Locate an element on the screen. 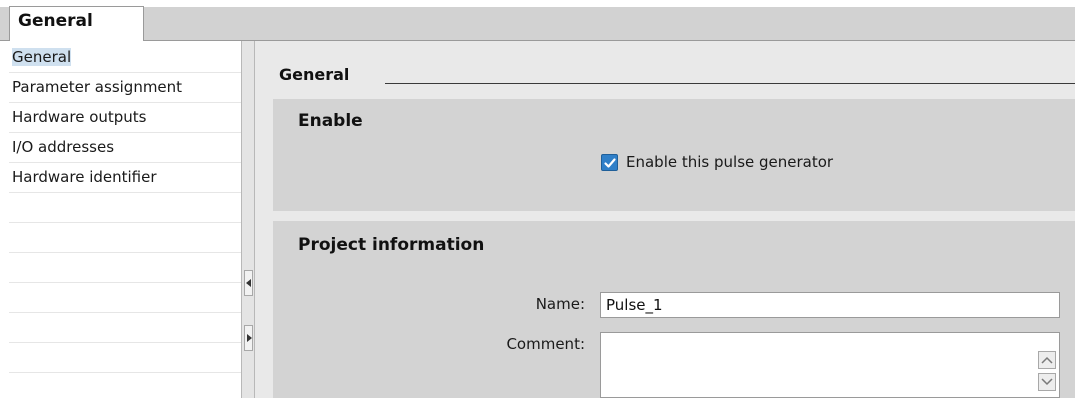 The height and width of the screenshot is (398, 1075). sidebar-item-hardware-identifier: Hardware identifier is located at coordinates (125, 178).